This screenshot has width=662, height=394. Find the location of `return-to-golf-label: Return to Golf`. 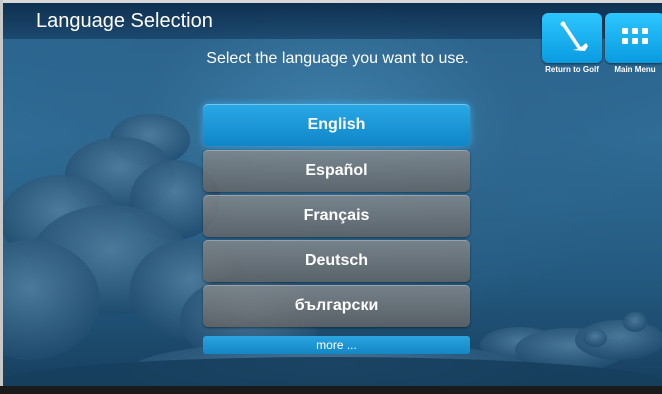

return-to-golf-label: Return to Golf is located at coordinates (572, 69).